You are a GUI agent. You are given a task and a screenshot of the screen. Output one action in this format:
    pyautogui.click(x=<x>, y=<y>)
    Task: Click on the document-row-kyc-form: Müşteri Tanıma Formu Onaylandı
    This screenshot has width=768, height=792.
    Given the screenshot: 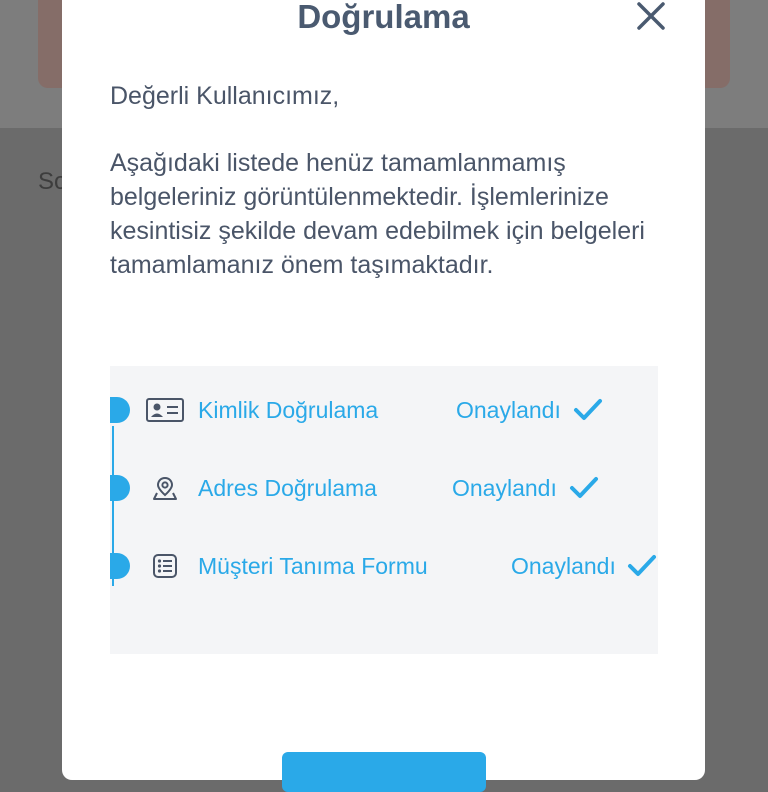 What is the action you would take?
    pyautogui.click(x=384, y=565)
    